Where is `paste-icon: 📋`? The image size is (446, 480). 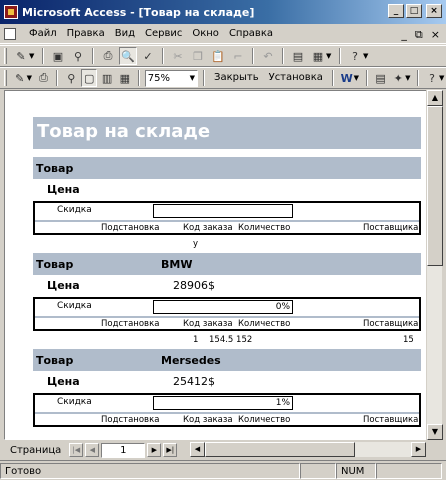
paste-icon: 📋 is located at coordinates (218, 56).